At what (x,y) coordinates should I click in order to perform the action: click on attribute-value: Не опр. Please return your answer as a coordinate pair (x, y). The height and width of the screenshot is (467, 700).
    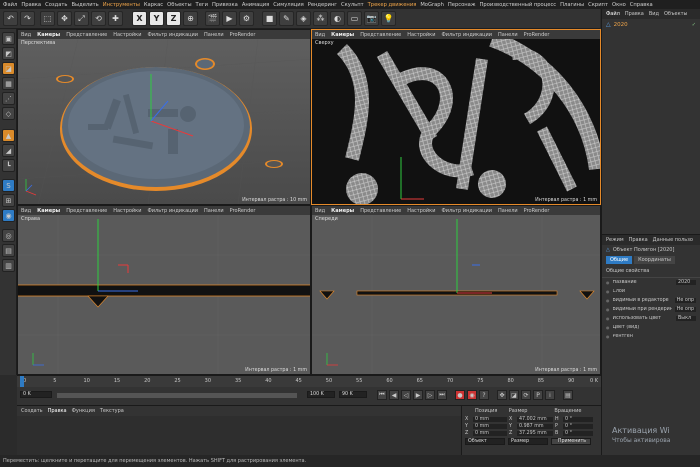
    Looking at the image, I should click on (685, 300).